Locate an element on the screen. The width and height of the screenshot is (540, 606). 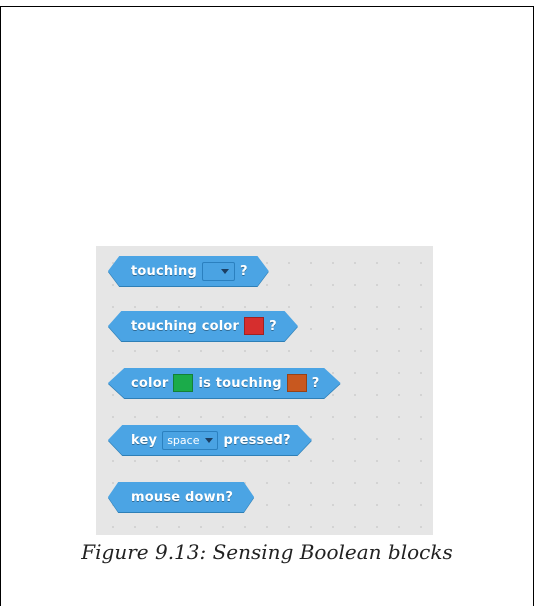
touching-block: touching ? is located at coordinates (188, 271).